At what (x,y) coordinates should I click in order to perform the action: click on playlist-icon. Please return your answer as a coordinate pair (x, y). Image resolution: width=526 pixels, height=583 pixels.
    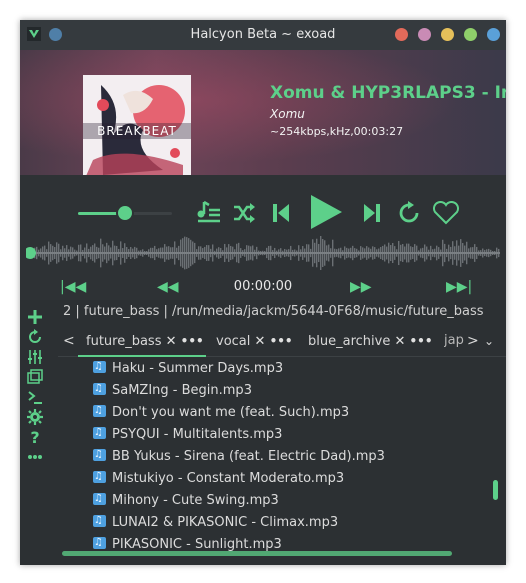
    Looking at the image, I should click on (208, 212).